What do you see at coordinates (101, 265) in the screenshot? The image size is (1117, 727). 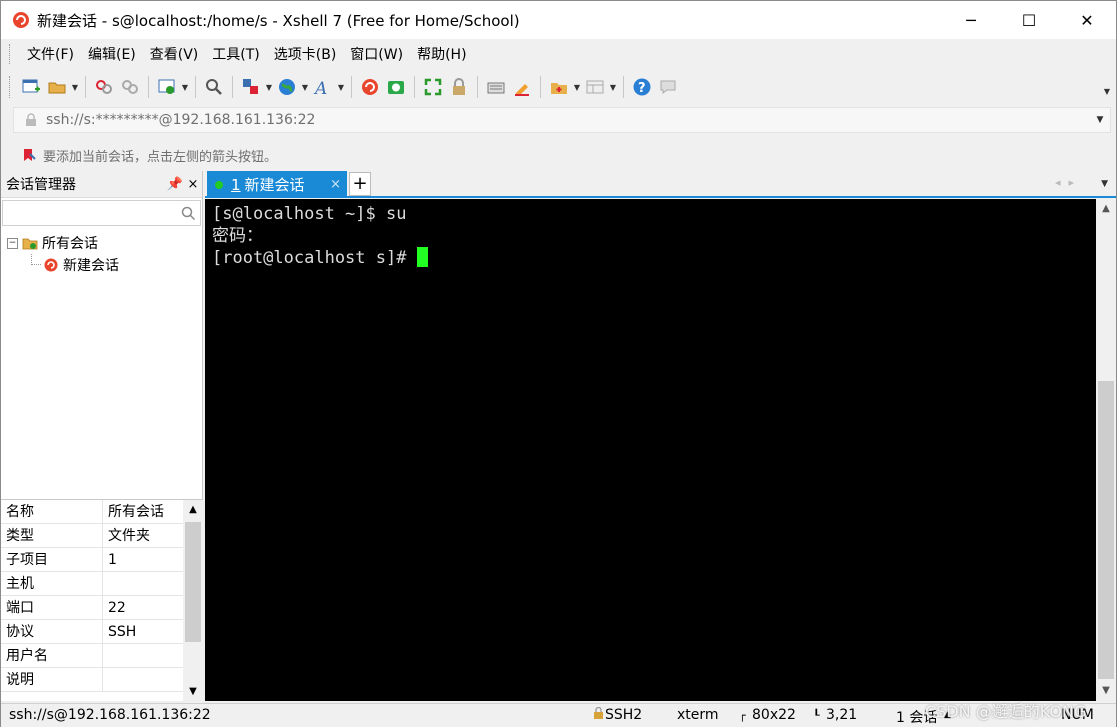 I see `tree-item-new-session: 新建会话` at bounding box center [101, 265].